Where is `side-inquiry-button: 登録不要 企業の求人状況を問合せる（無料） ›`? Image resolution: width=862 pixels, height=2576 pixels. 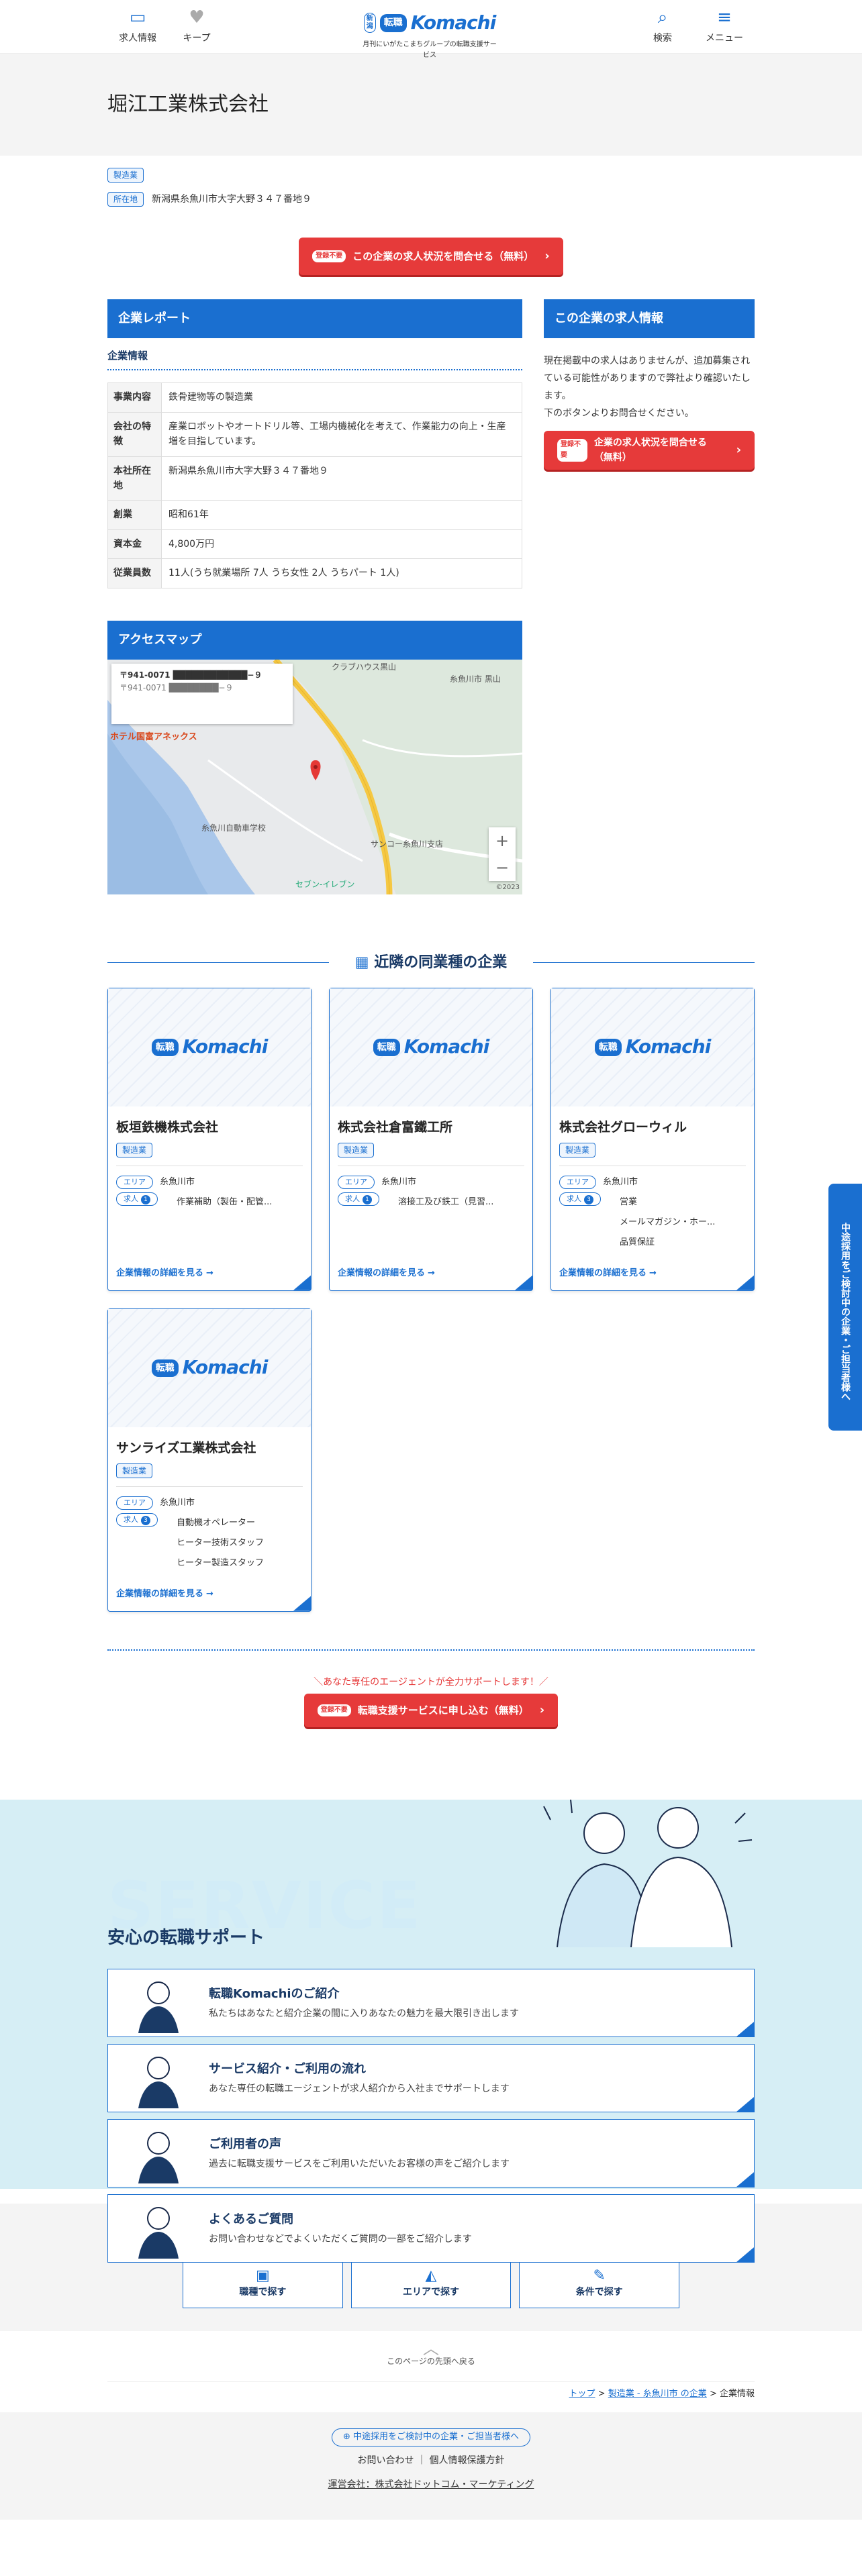
side-inquiry-button: 登録不要 企業の求人状況を問合せる（無料） › is located at coordinates (650, 450).